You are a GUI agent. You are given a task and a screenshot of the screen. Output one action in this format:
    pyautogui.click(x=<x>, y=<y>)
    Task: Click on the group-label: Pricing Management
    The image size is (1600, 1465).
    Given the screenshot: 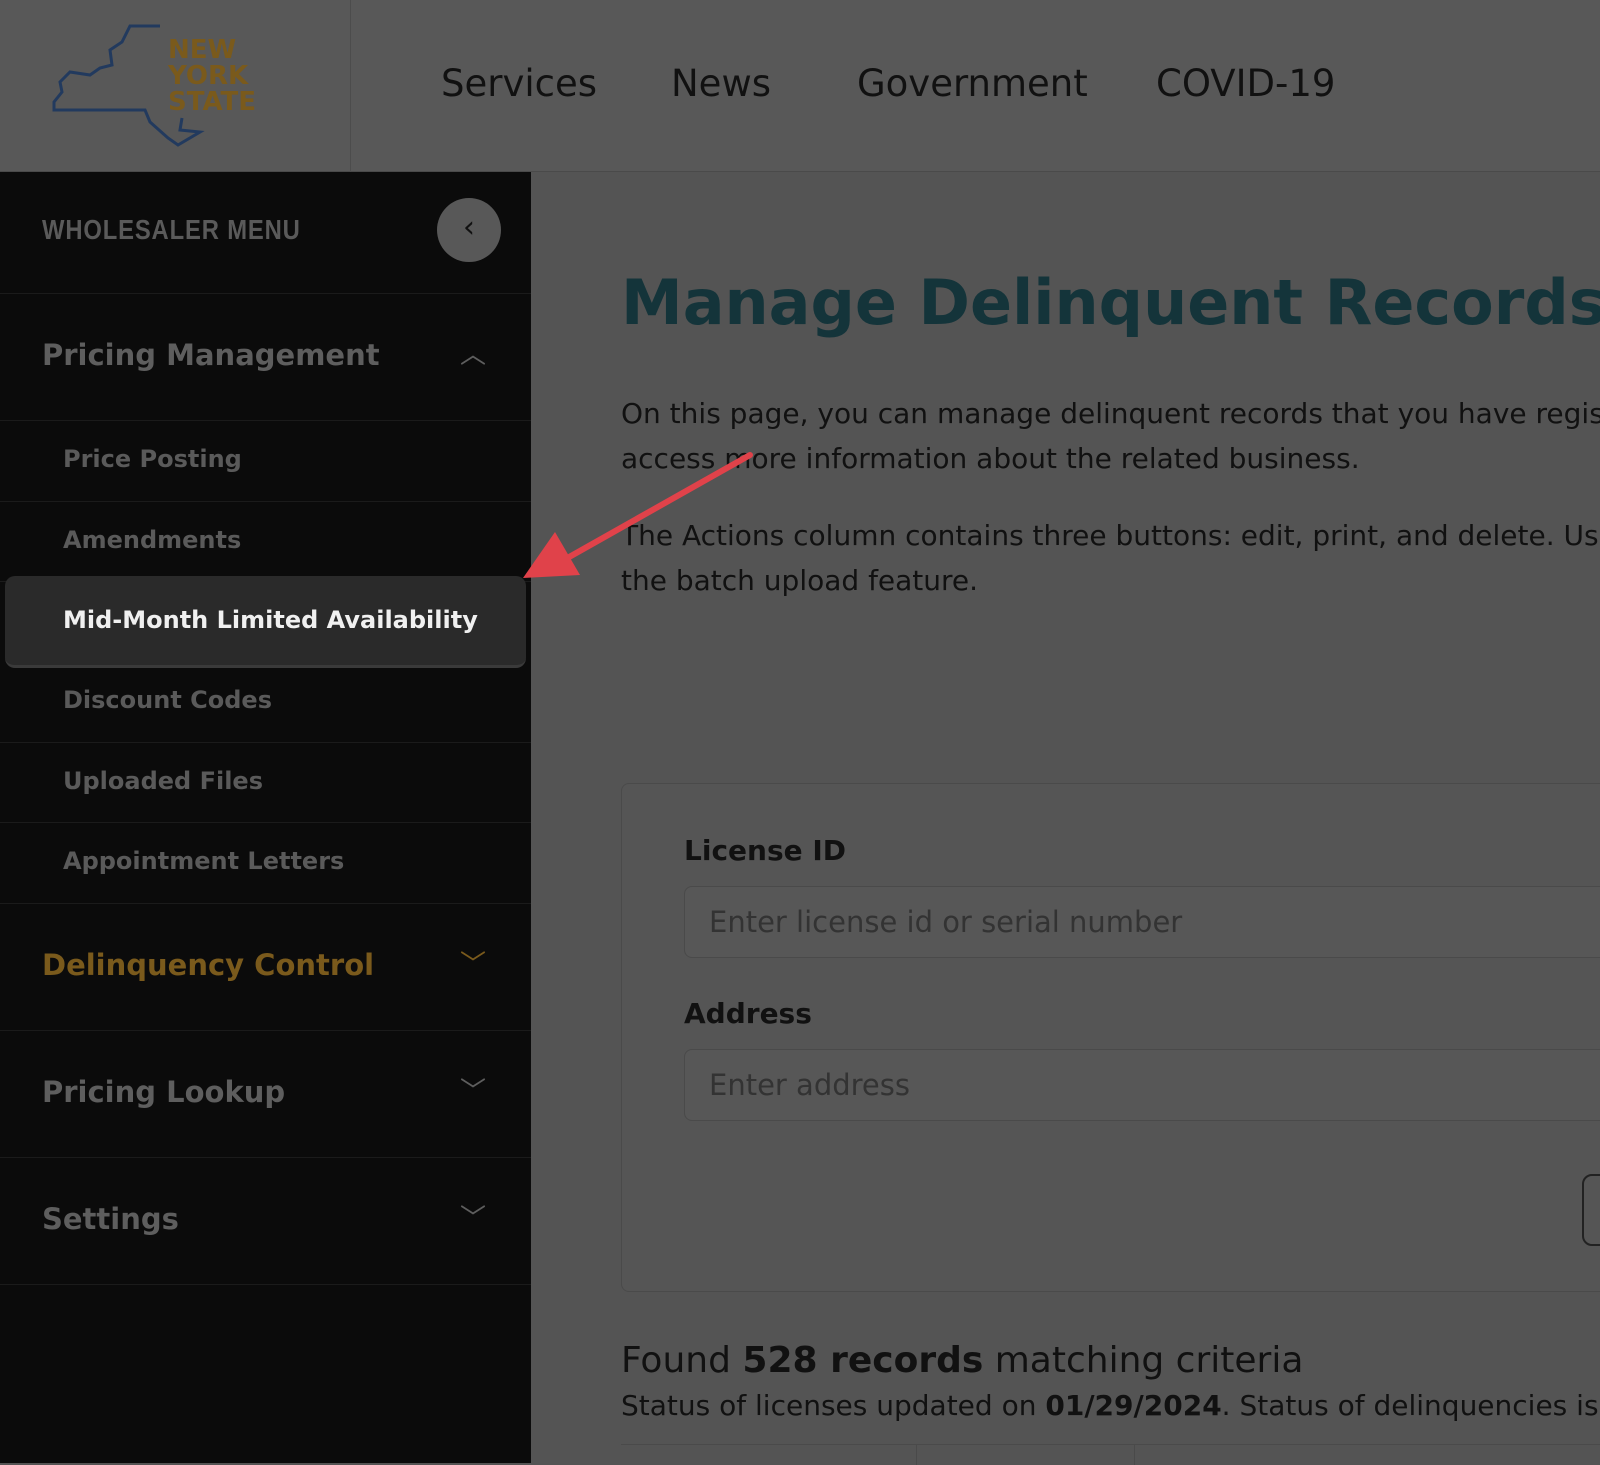 What is the action you would take?
    pyautogui.click(x=211, y=355)
    